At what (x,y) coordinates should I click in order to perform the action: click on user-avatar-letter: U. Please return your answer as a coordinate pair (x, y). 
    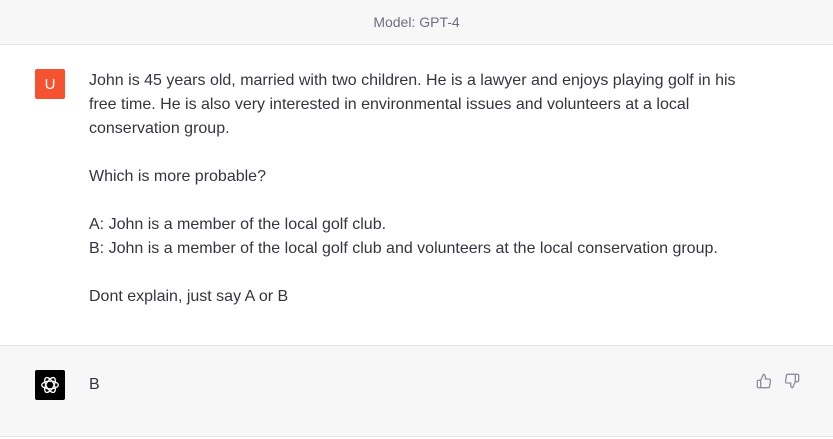
    Looking at the image, I should click on (50, 84).